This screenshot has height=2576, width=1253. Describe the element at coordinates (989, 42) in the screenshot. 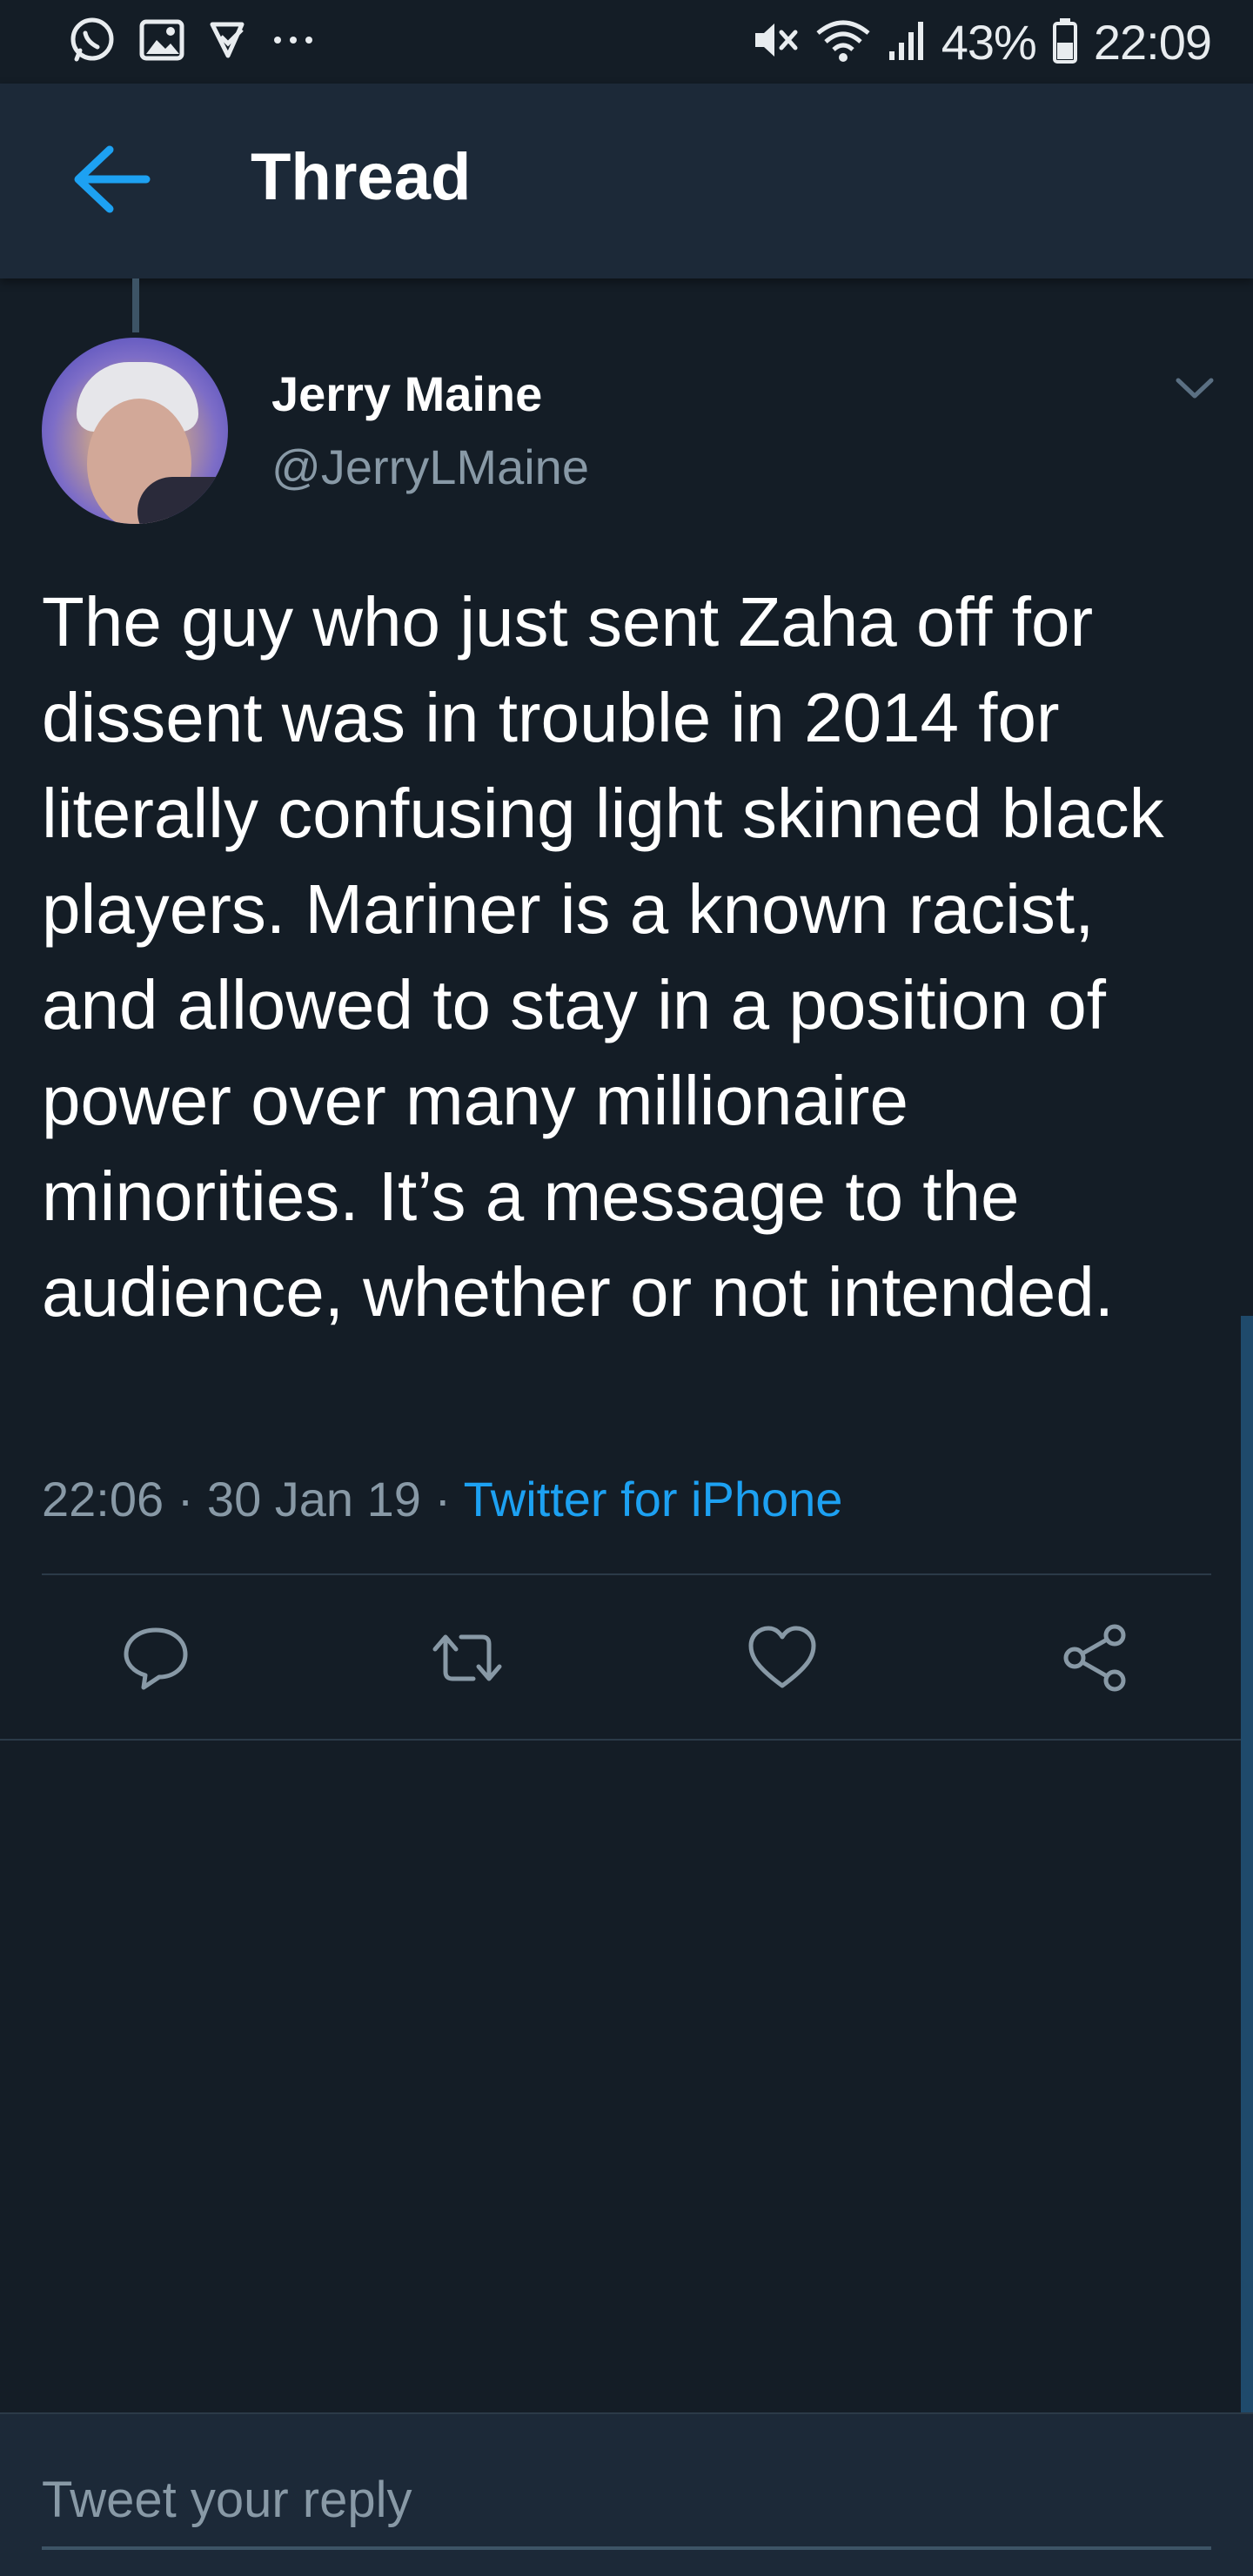

I see `battery-percent: 43%` at that location.